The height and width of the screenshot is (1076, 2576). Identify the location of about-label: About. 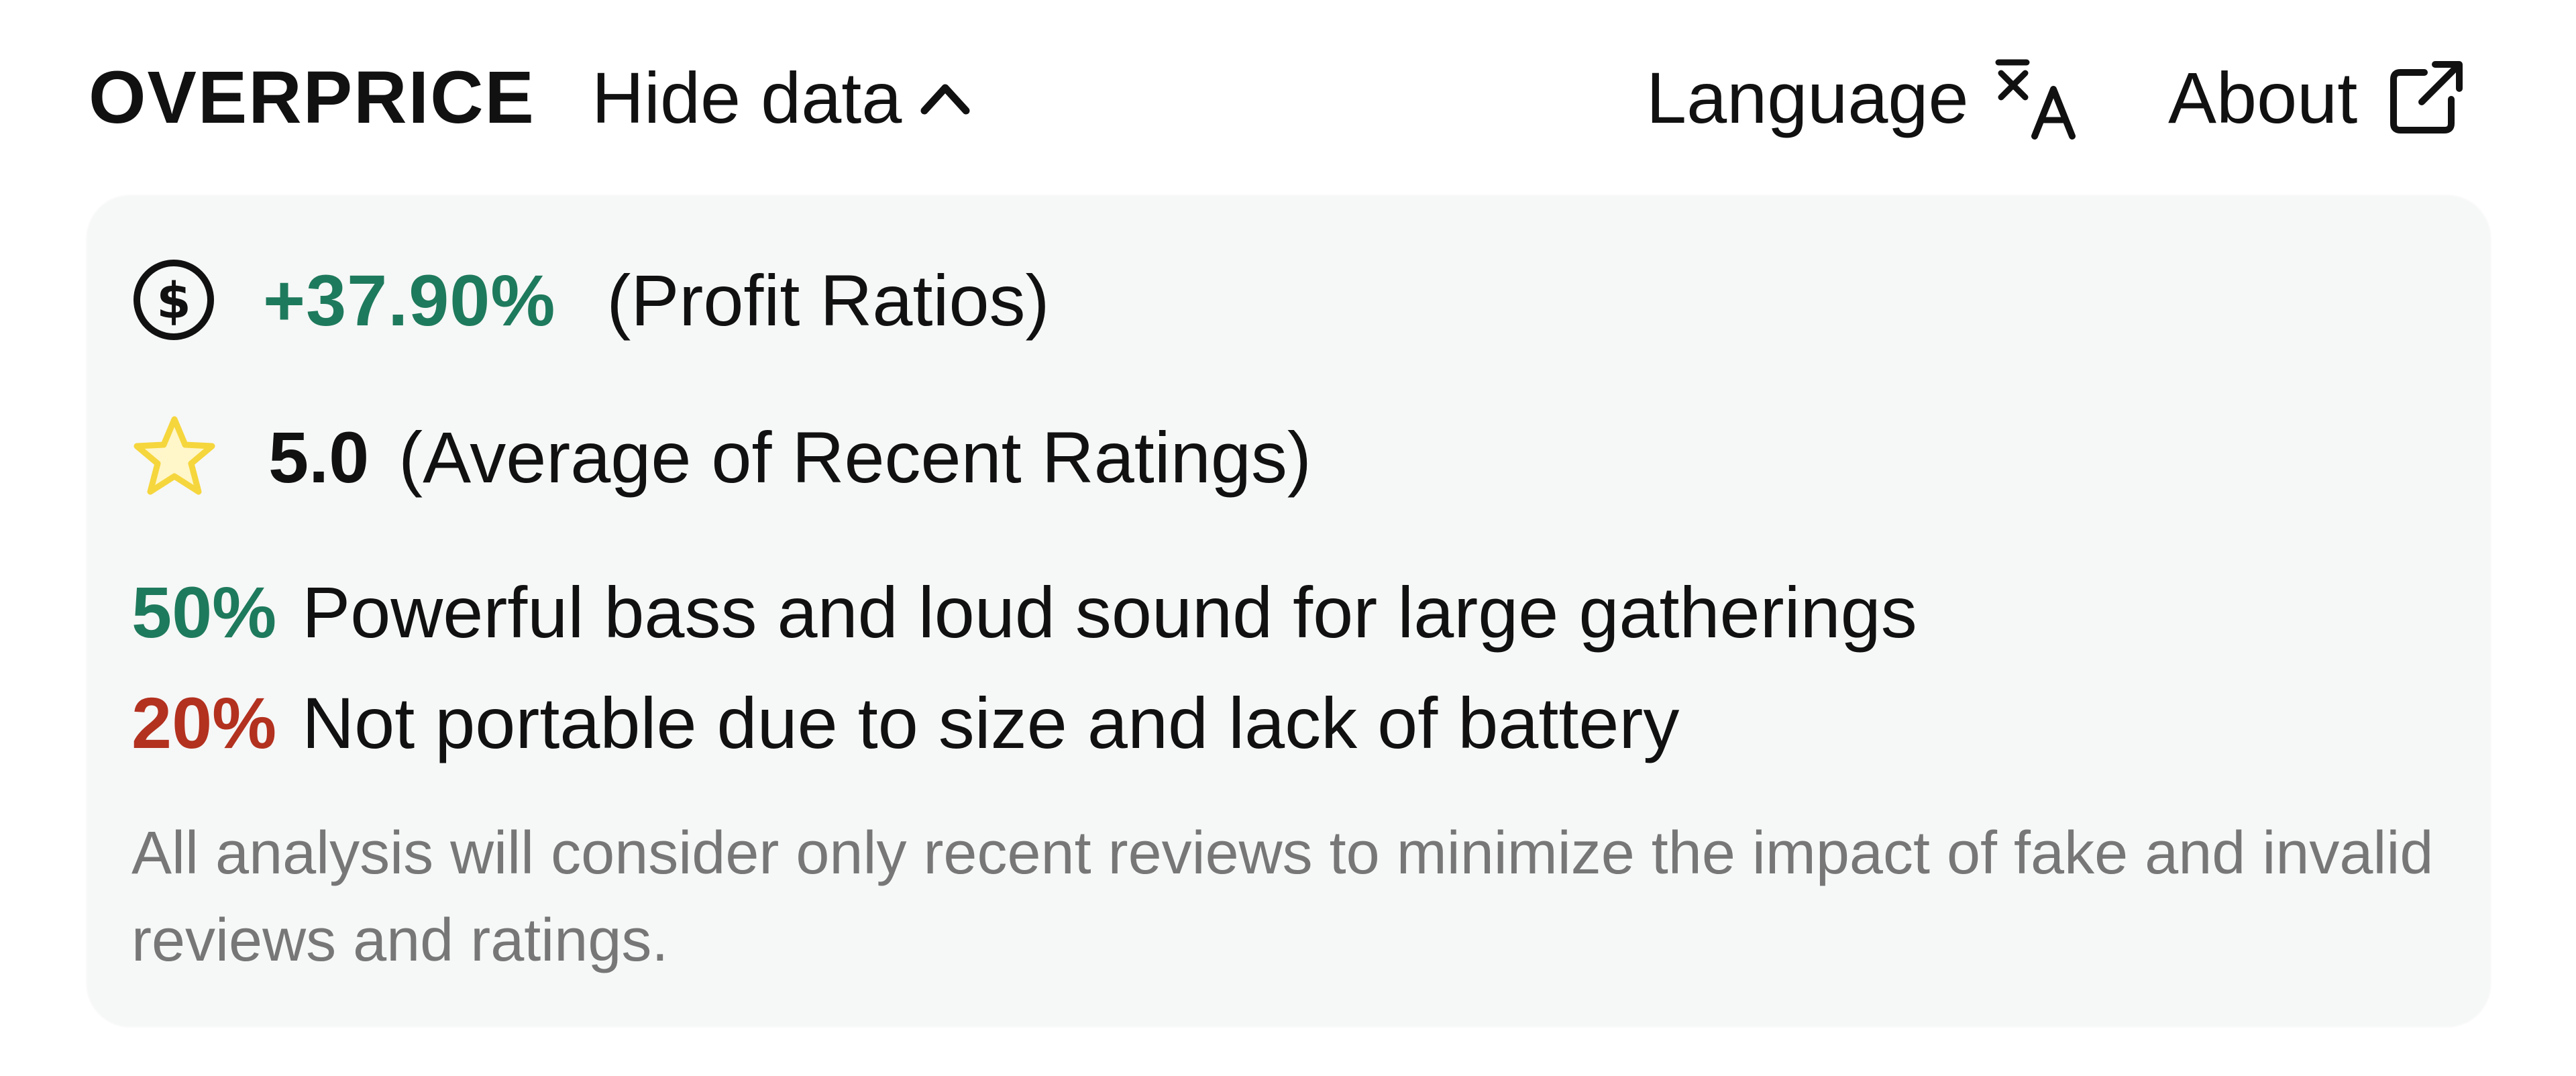
(2263, 97).